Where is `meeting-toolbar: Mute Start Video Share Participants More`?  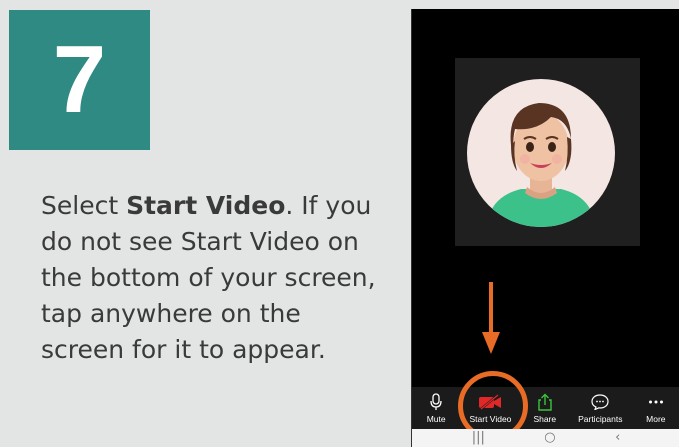 meeting-toolbar: Mute Start Video Share Participants More is located at coordinates (545, 408).